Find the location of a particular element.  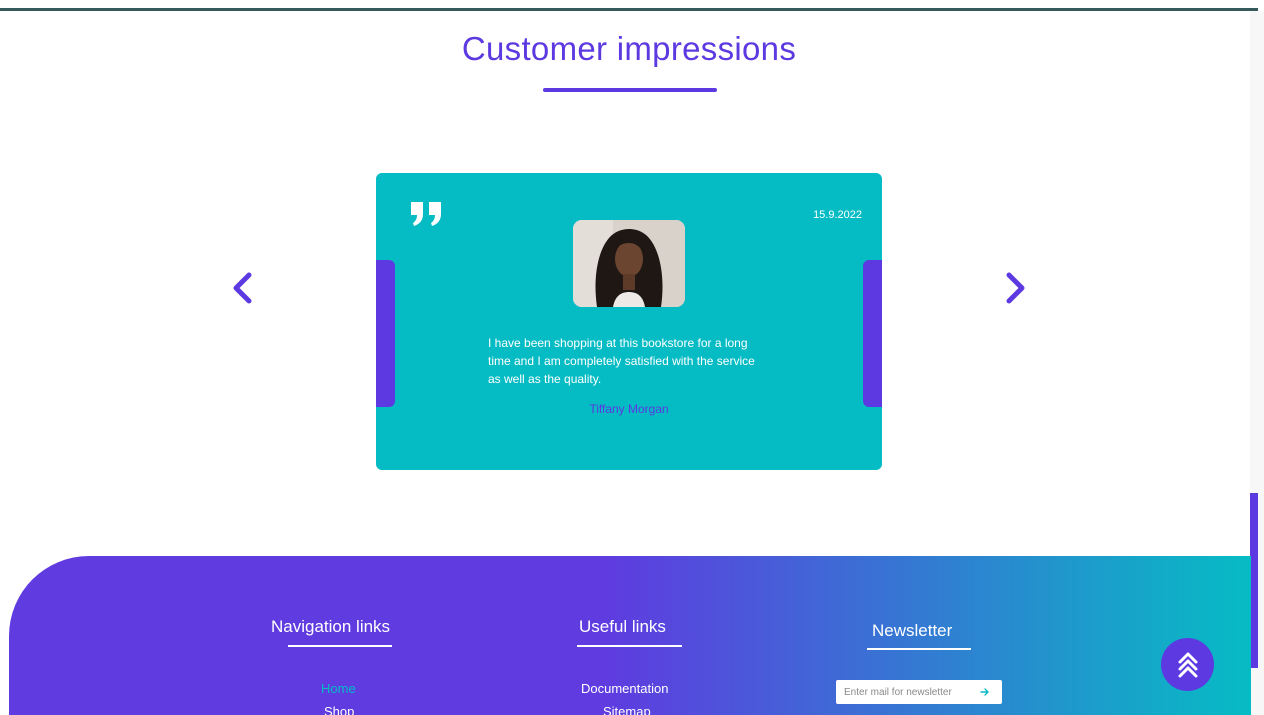

carousel-next-button is located at coordinates (1016, 288).